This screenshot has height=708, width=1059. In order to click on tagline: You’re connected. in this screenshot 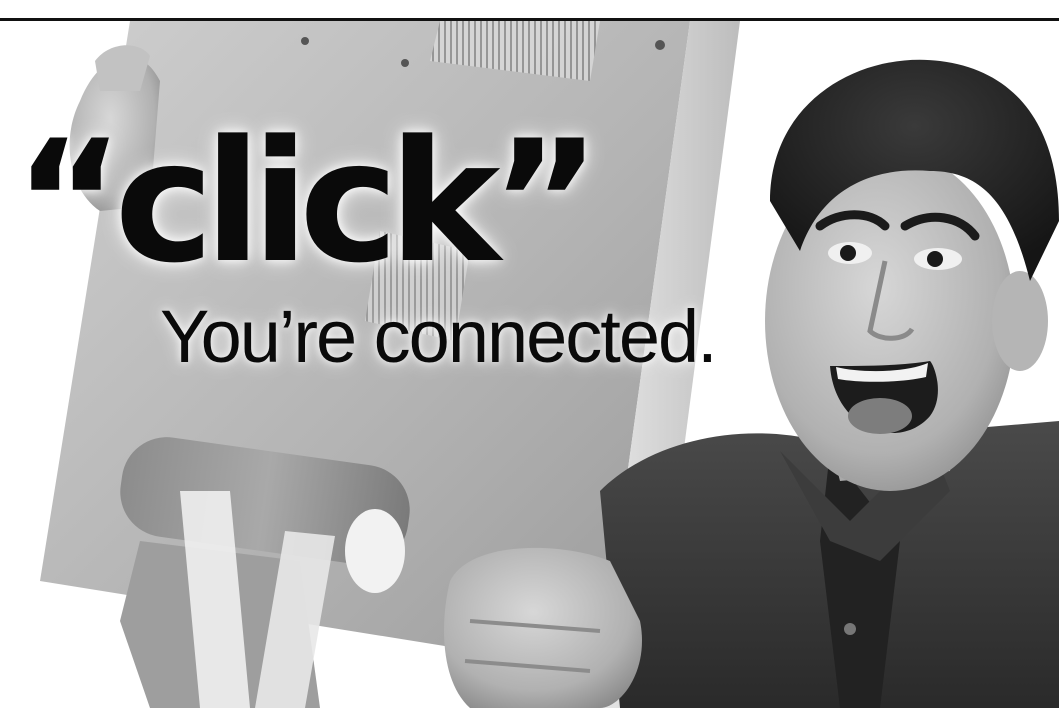, I will do `click(439, 336)`.